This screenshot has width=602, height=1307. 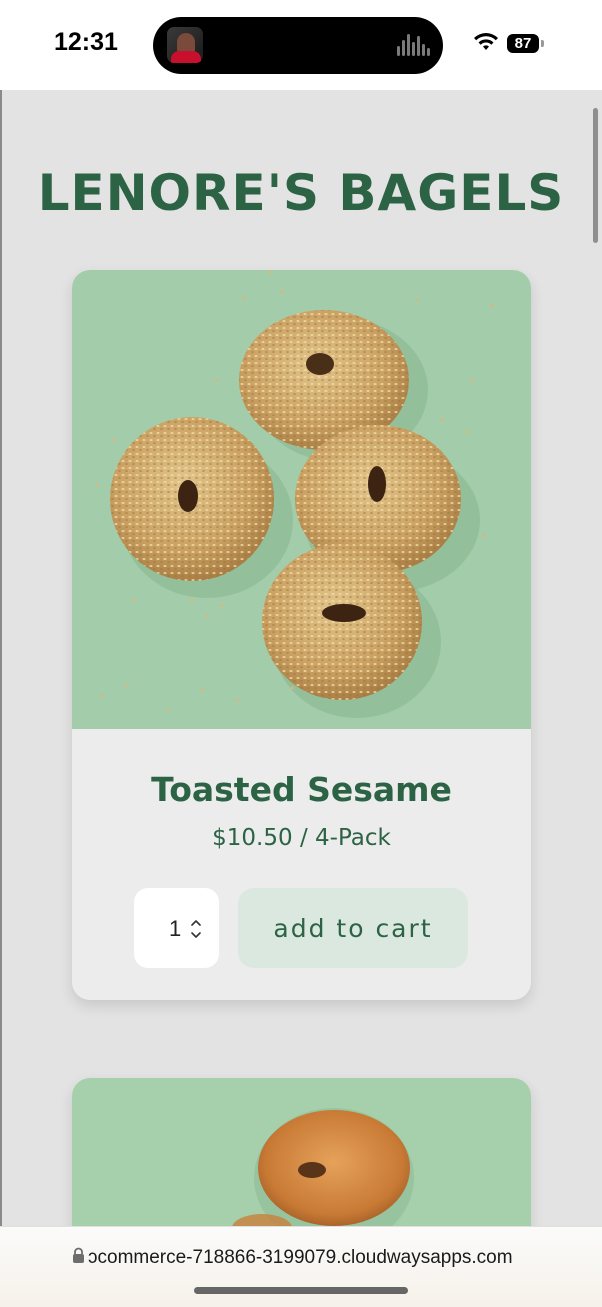 What do you see at coordinates (196, 929) in the screenshot?
I see `stepper-arrows-icon` at bounding box center [196, 929].